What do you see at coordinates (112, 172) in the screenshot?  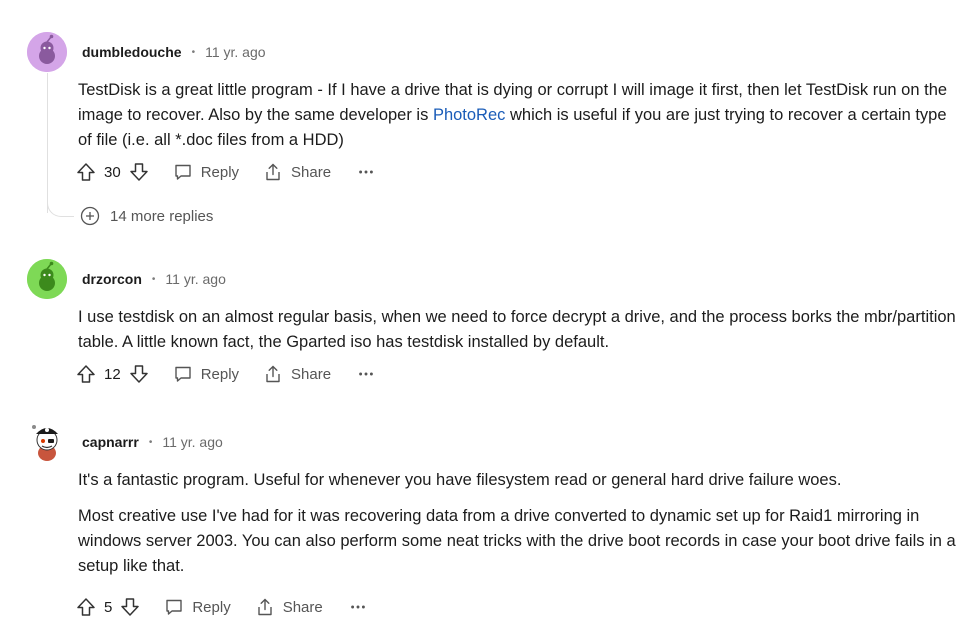 I see `vote-count: 30` at bounding box center [112, 172].